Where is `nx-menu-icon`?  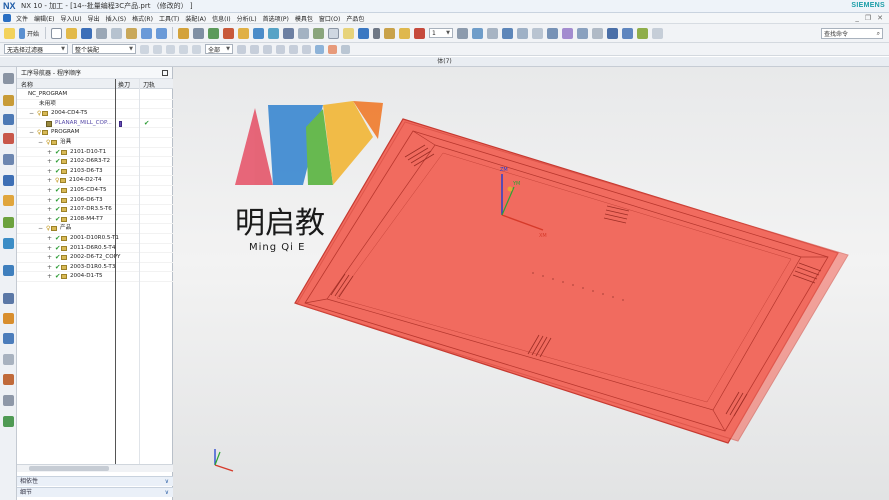 nx-menu-icon is located at coordinates (7, 18).